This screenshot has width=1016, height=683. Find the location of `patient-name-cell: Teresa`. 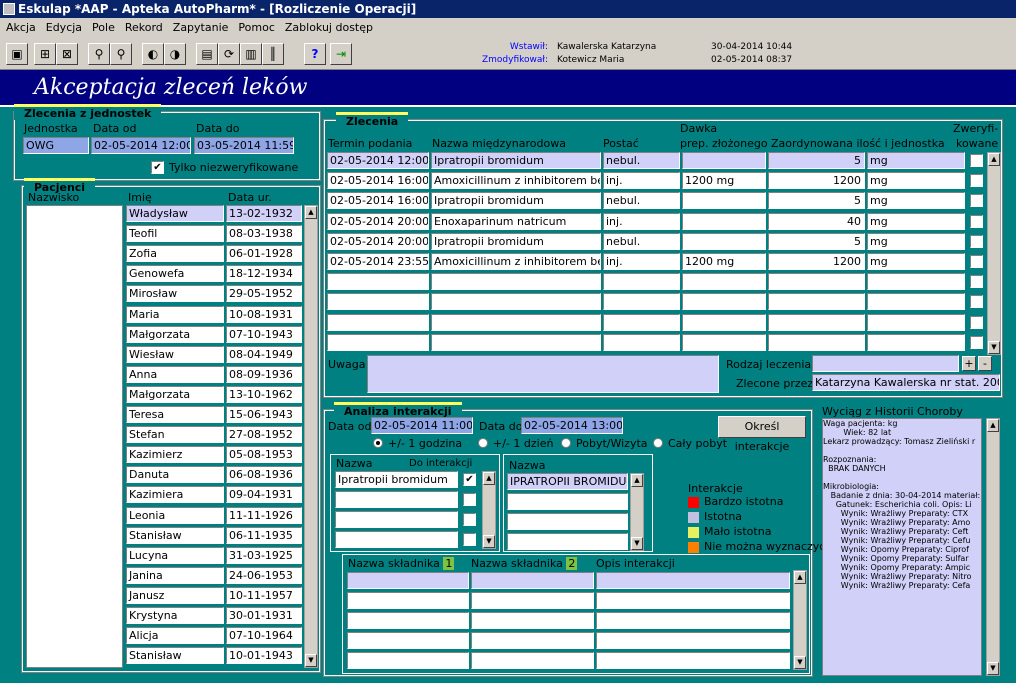

patient-name-cell: Teresa is located at coordinates (175, 414).